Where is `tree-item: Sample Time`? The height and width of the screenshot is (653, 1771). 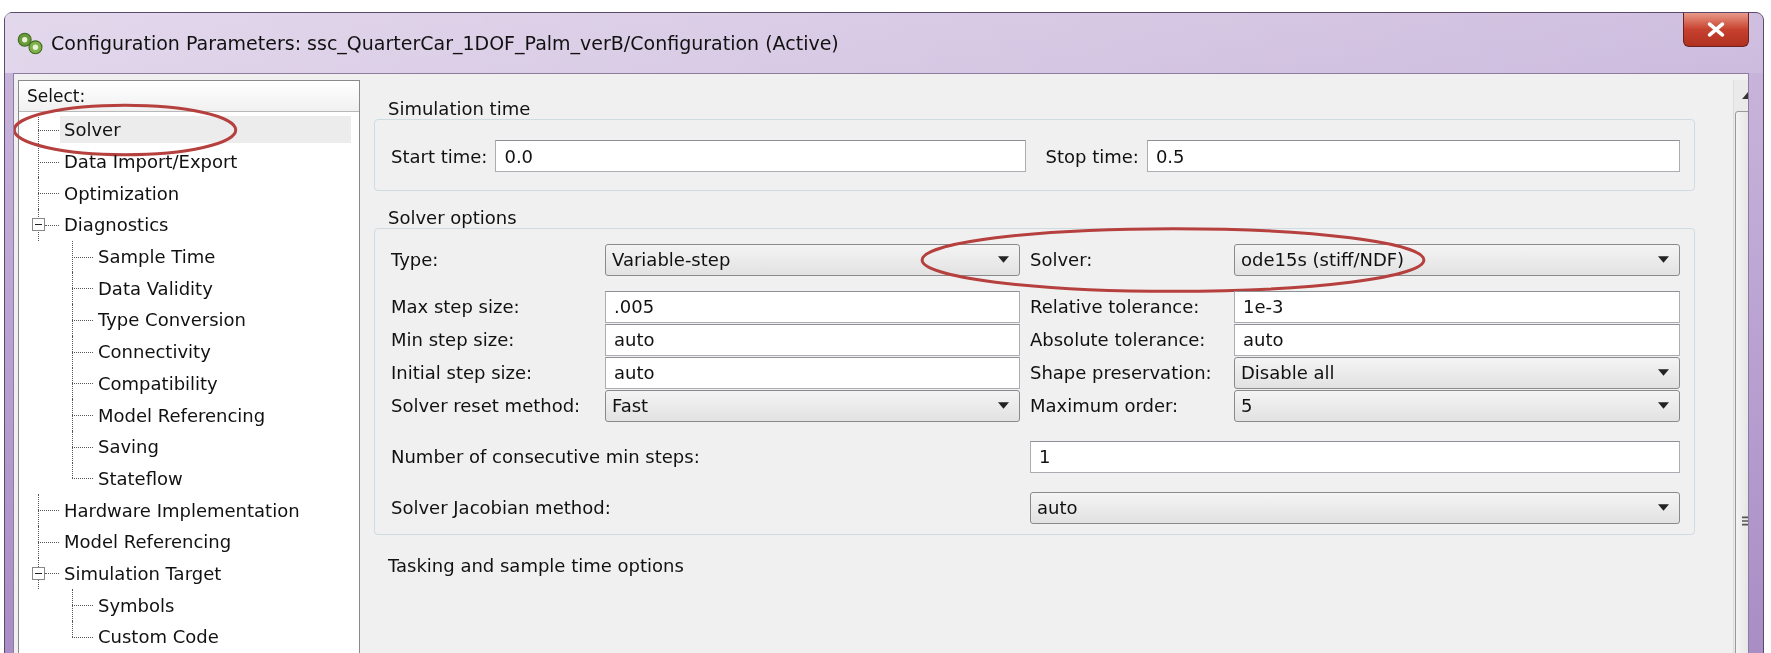
tree-item: Sample Time is located at coordinates (157, 257).